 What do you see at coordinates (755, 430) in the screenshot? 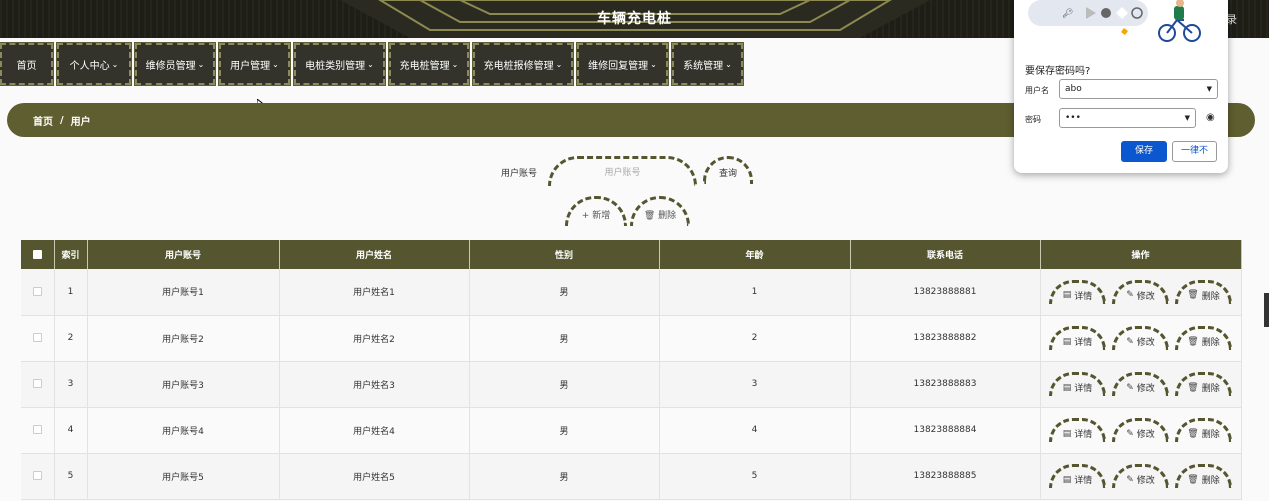
I see `cell-age: 4` at bounding box center [755, 430].